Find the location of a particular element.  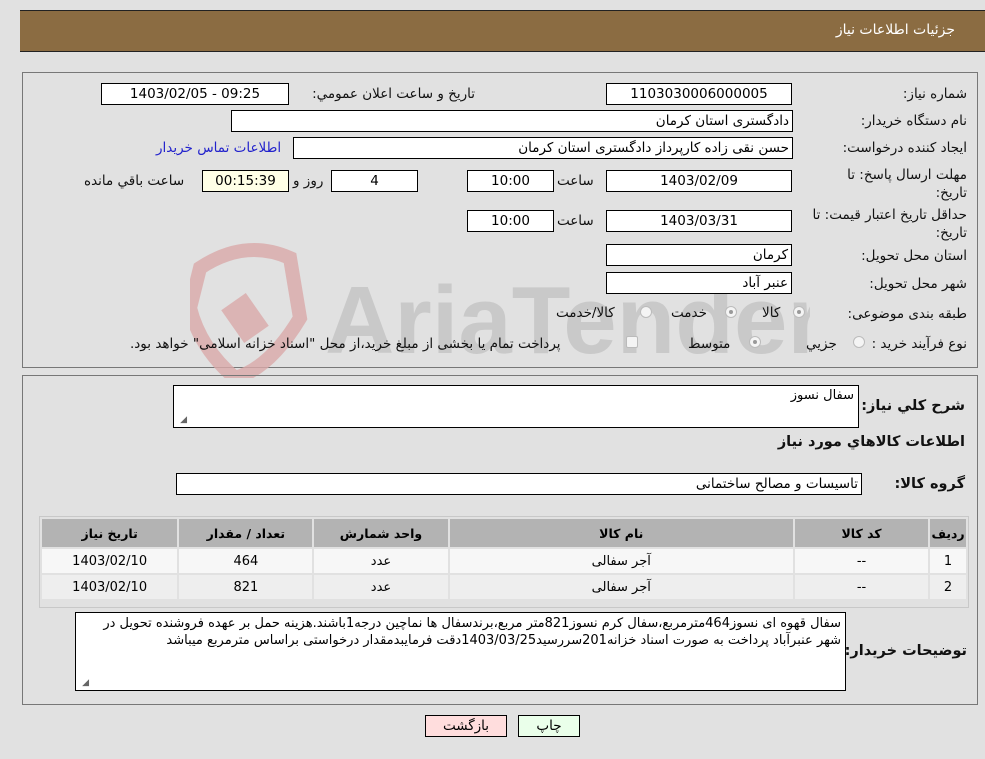

province-field: کرمان is located at coordinates (699, 255).